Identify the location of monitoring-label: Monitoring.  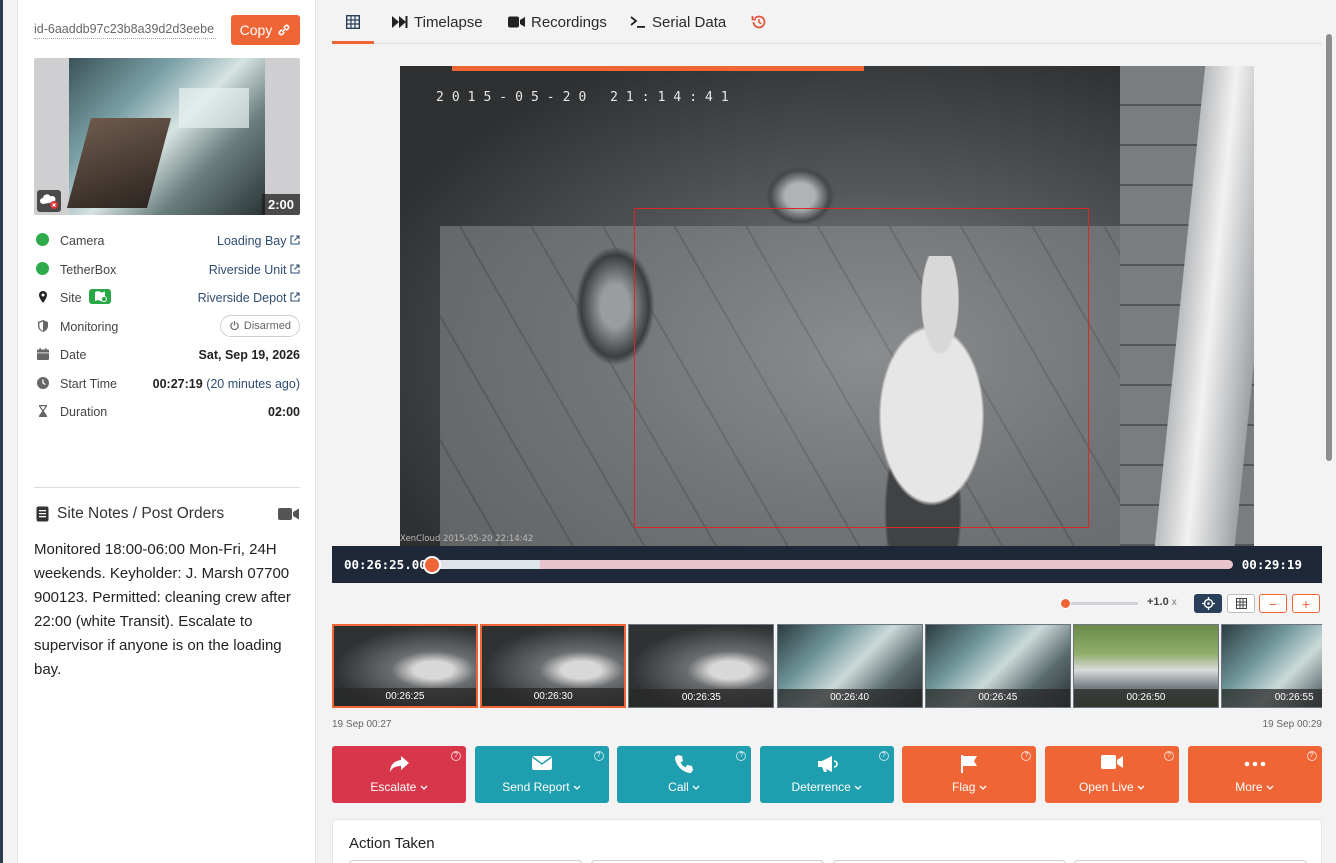
(89, 326).